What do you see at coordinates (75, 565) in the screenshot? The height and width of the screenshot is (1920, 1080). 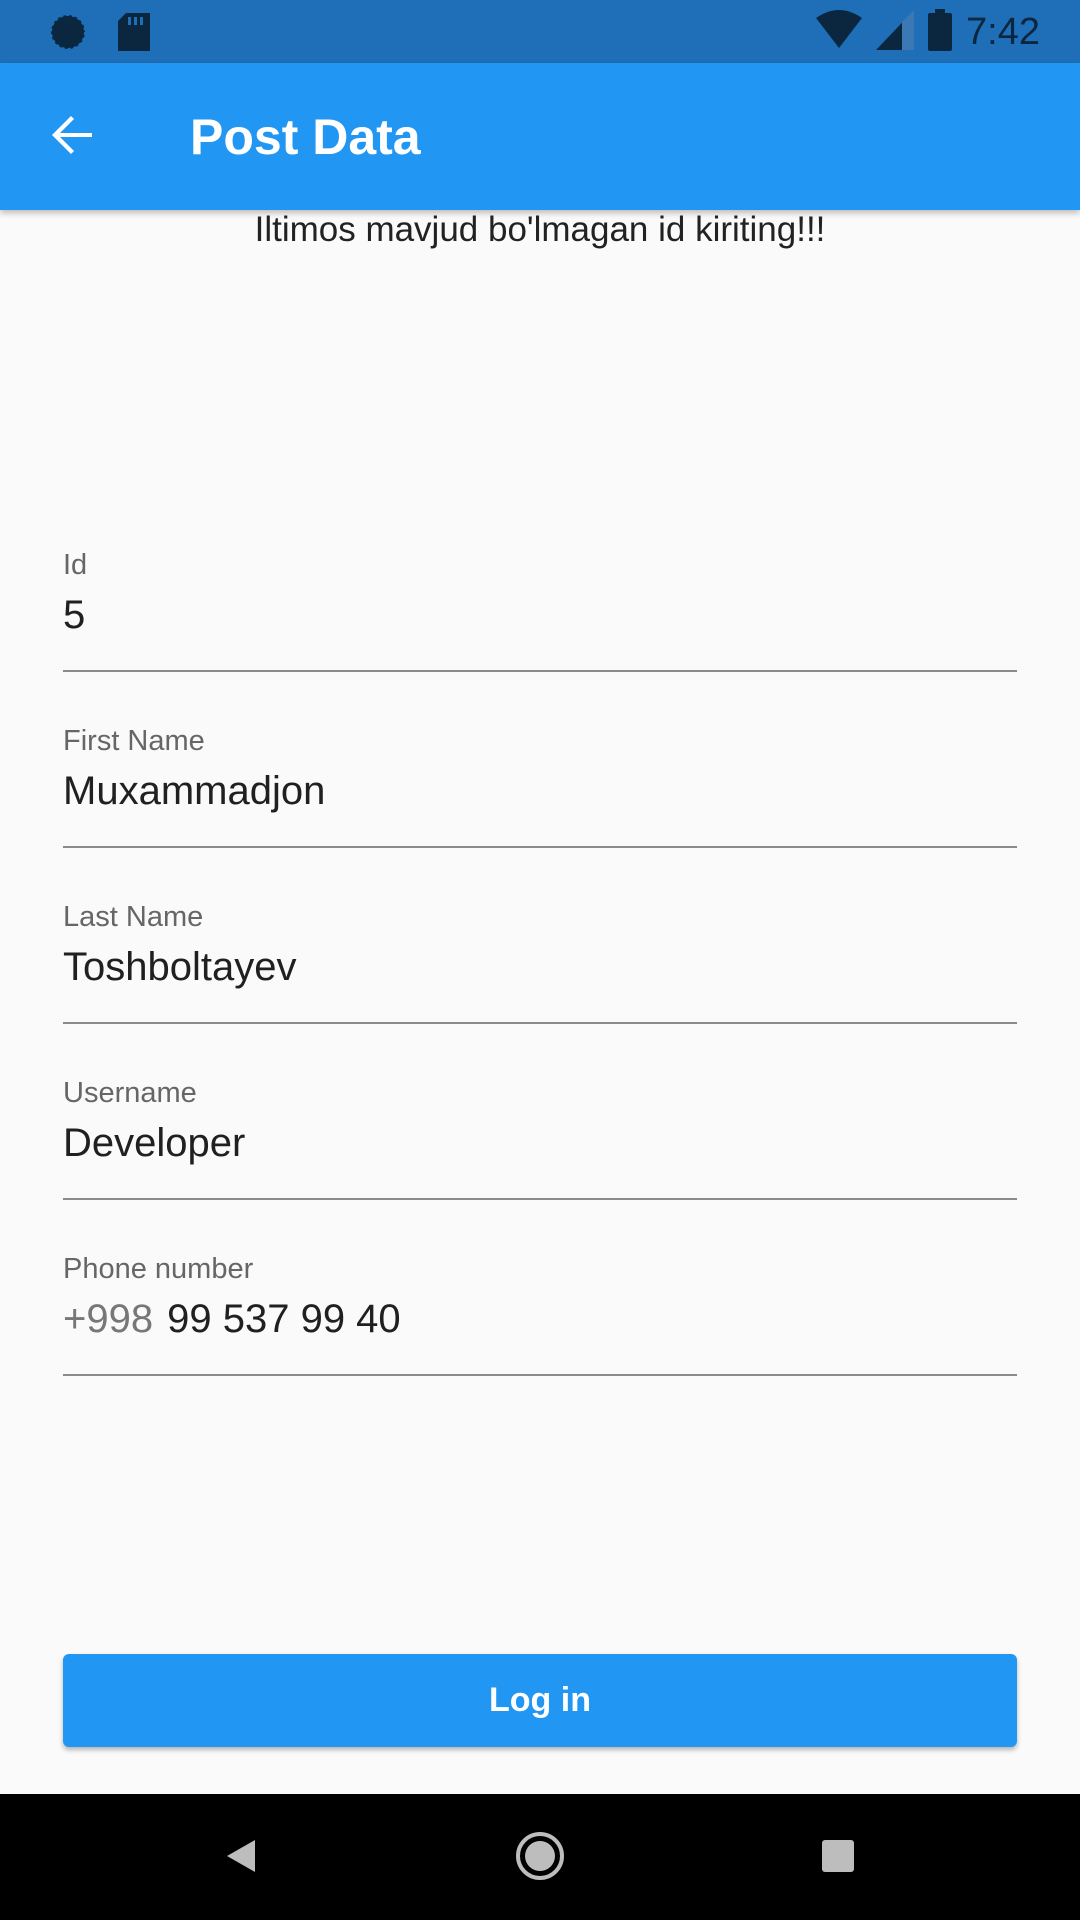 I see `id-field-label: Id` at bounding box center [75, 565].